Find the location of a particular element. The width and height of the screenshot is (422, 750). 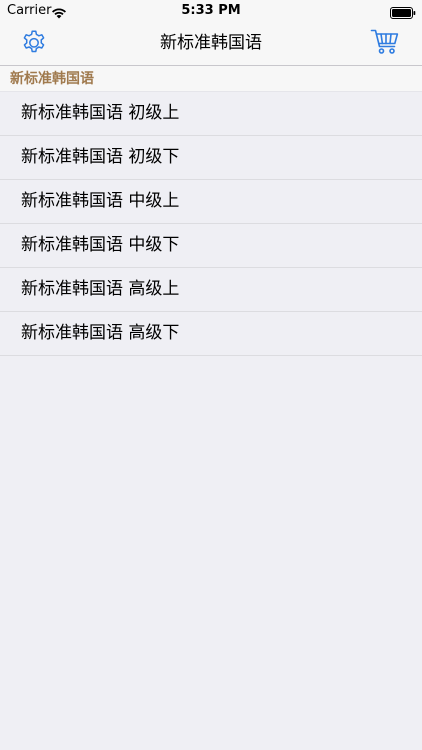

list-item: 新标准韩国语 高级下 is located at coordinates (211, 334).